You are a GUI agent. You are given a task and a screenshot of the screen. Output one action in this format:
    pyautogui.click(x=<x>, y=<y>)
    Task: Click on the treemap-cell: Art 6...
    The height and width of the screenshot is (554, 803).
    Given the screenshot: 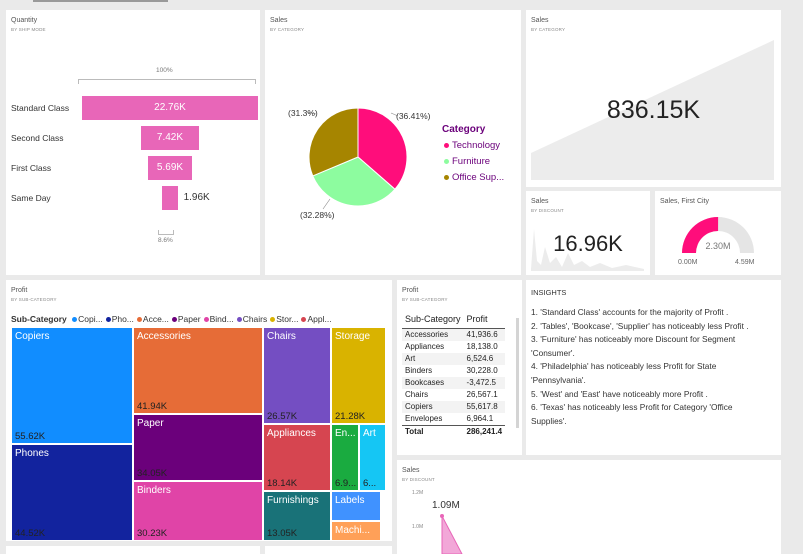 What is the action you would take?
    pyautogui.click(x=372, y=457)
    